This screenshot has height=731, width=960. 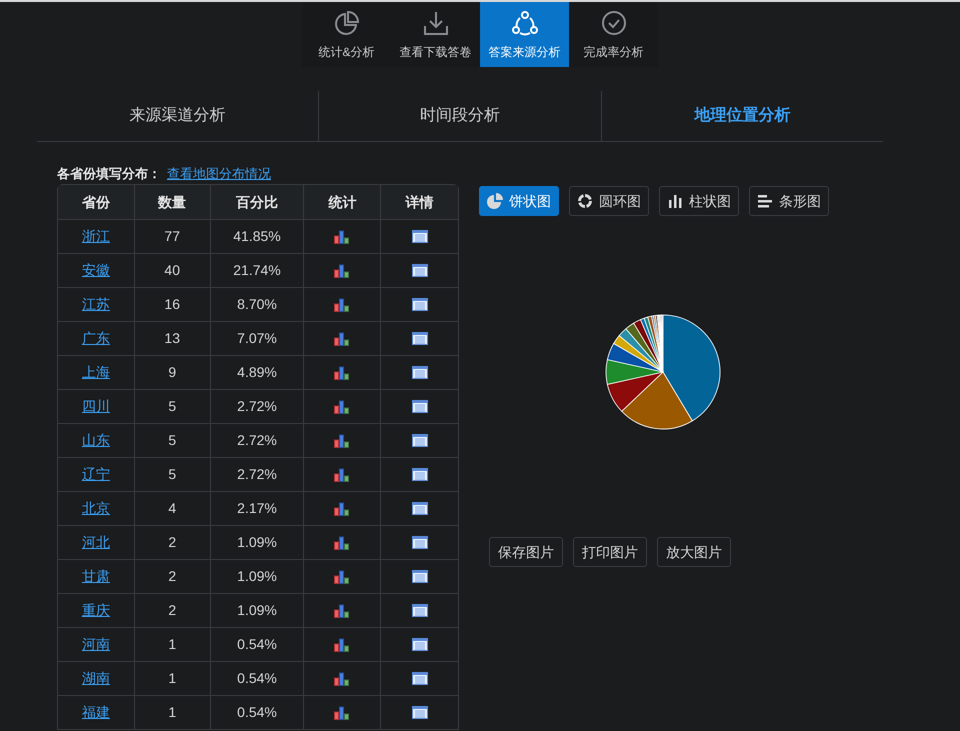 I want to click on table-cell: 4.89%, so click(x=257, y=372).